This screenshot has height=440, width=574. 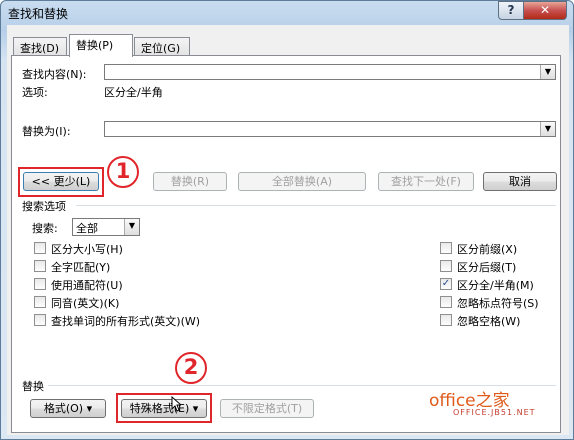 I want to click on find-next-button: 查找下一处(F), so click(x=426, y=181).